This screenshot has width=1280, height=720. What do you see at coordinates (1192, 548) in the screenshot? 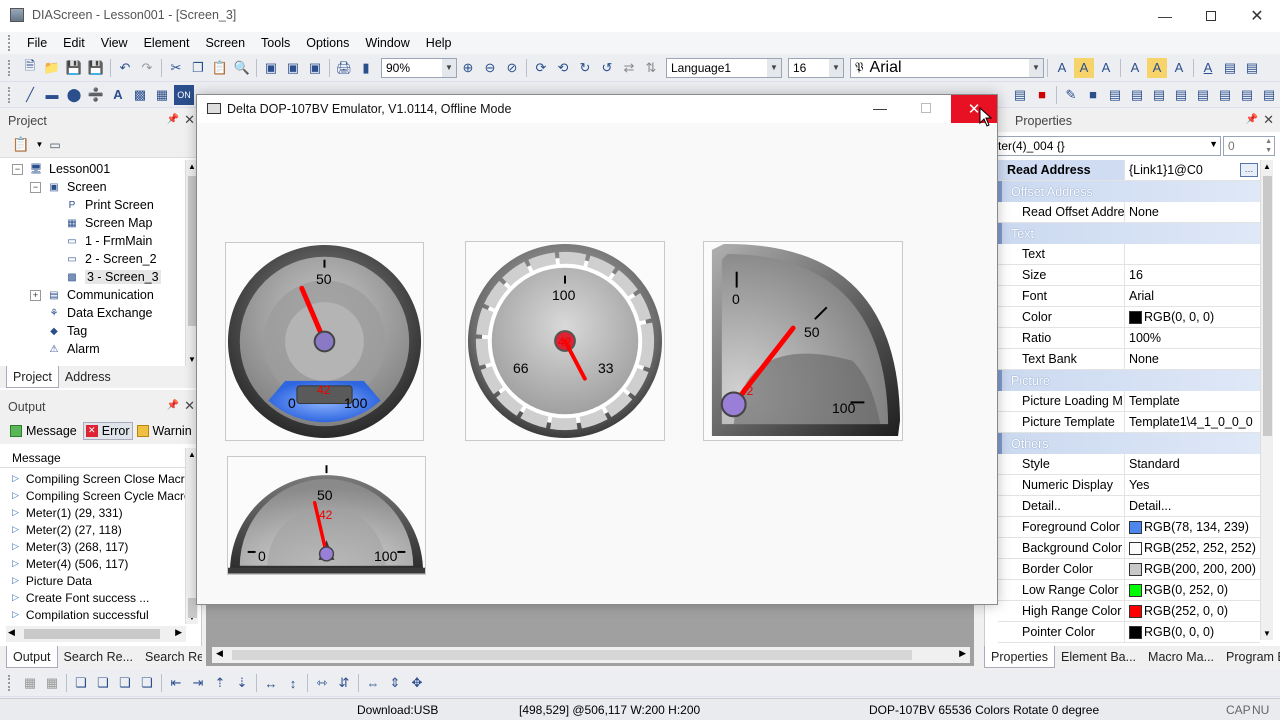
I see `prop-value-cell: RGB(252, 252, 252)` at bounding box center [1192, 548].